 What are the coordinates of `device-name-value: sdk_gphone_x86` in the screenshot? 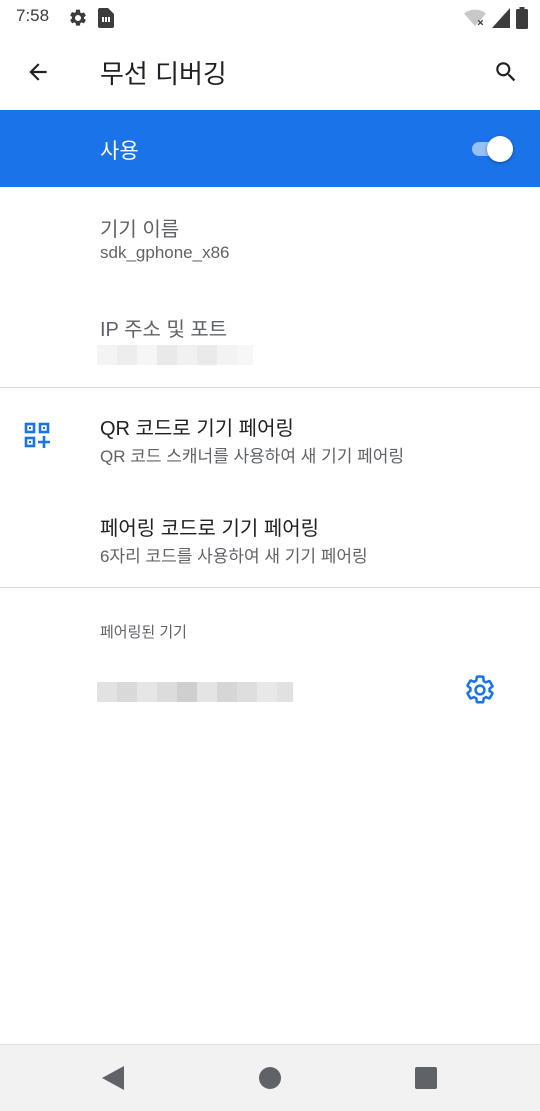 It's located at (165, 252).